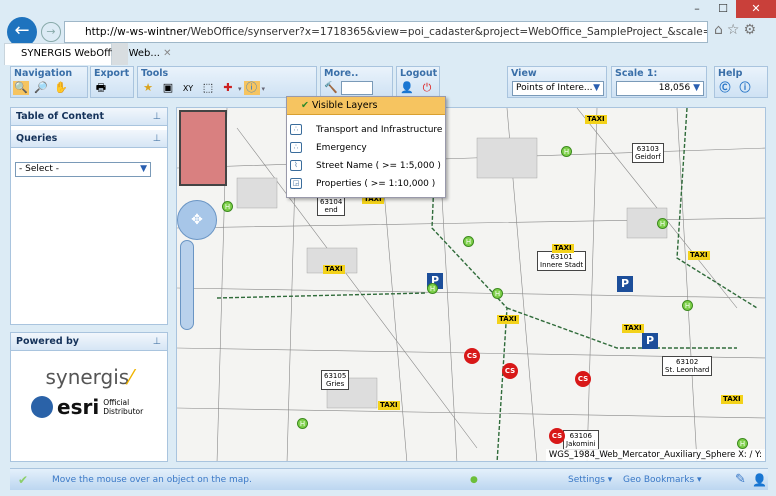  What do you see at coordinates (590, 480) in the screenshot?
I see `settings-menu: Settings ▾` at bounding box center [590, 480].